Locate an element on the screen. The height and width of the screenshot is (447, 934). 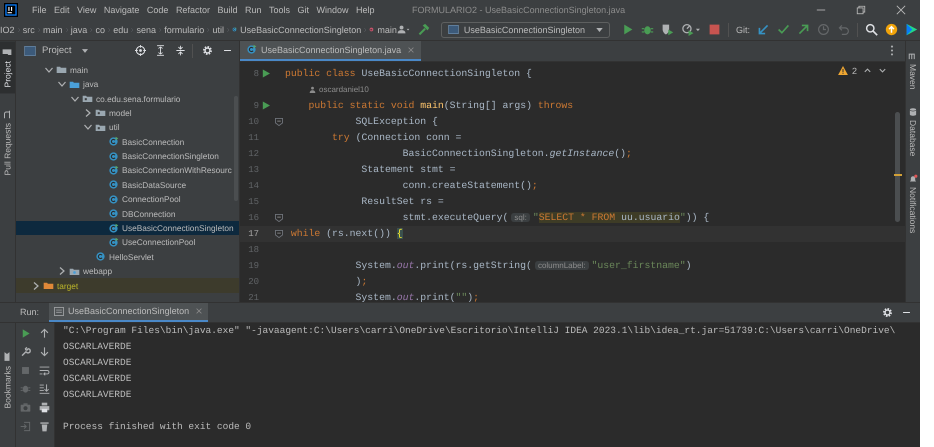
tree-item: DBConnection is located at coordinates (127, 213).